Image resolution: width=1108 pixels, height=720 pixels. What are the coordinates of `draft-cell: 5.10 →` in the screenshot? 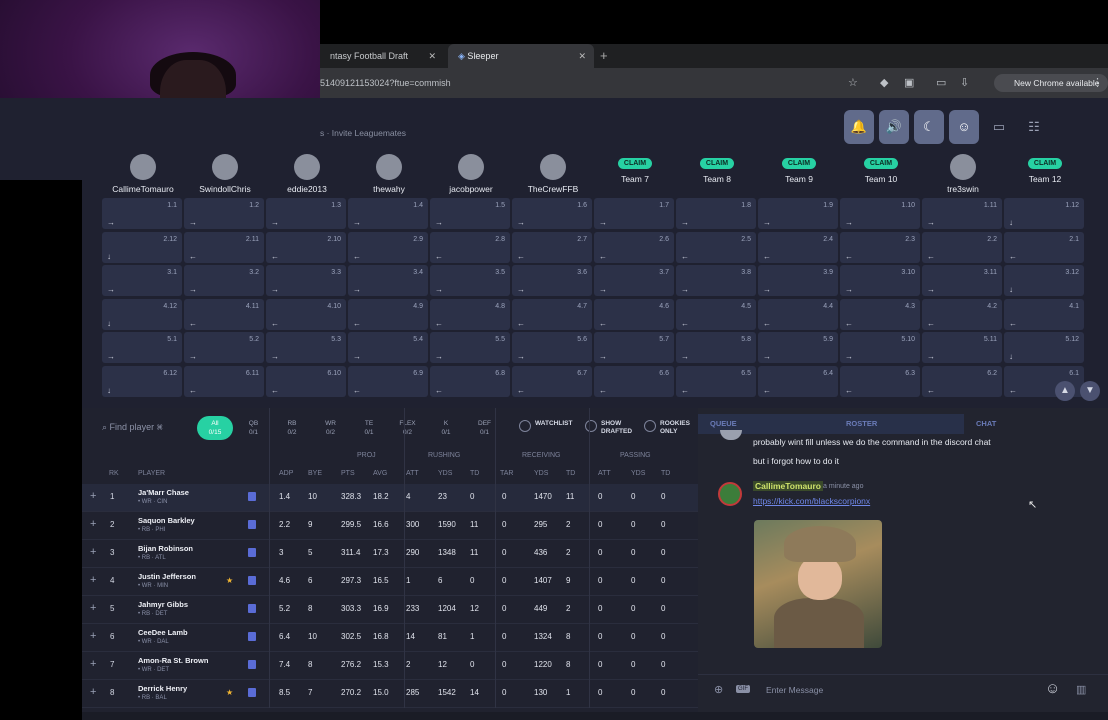 It's located at (880, 347).